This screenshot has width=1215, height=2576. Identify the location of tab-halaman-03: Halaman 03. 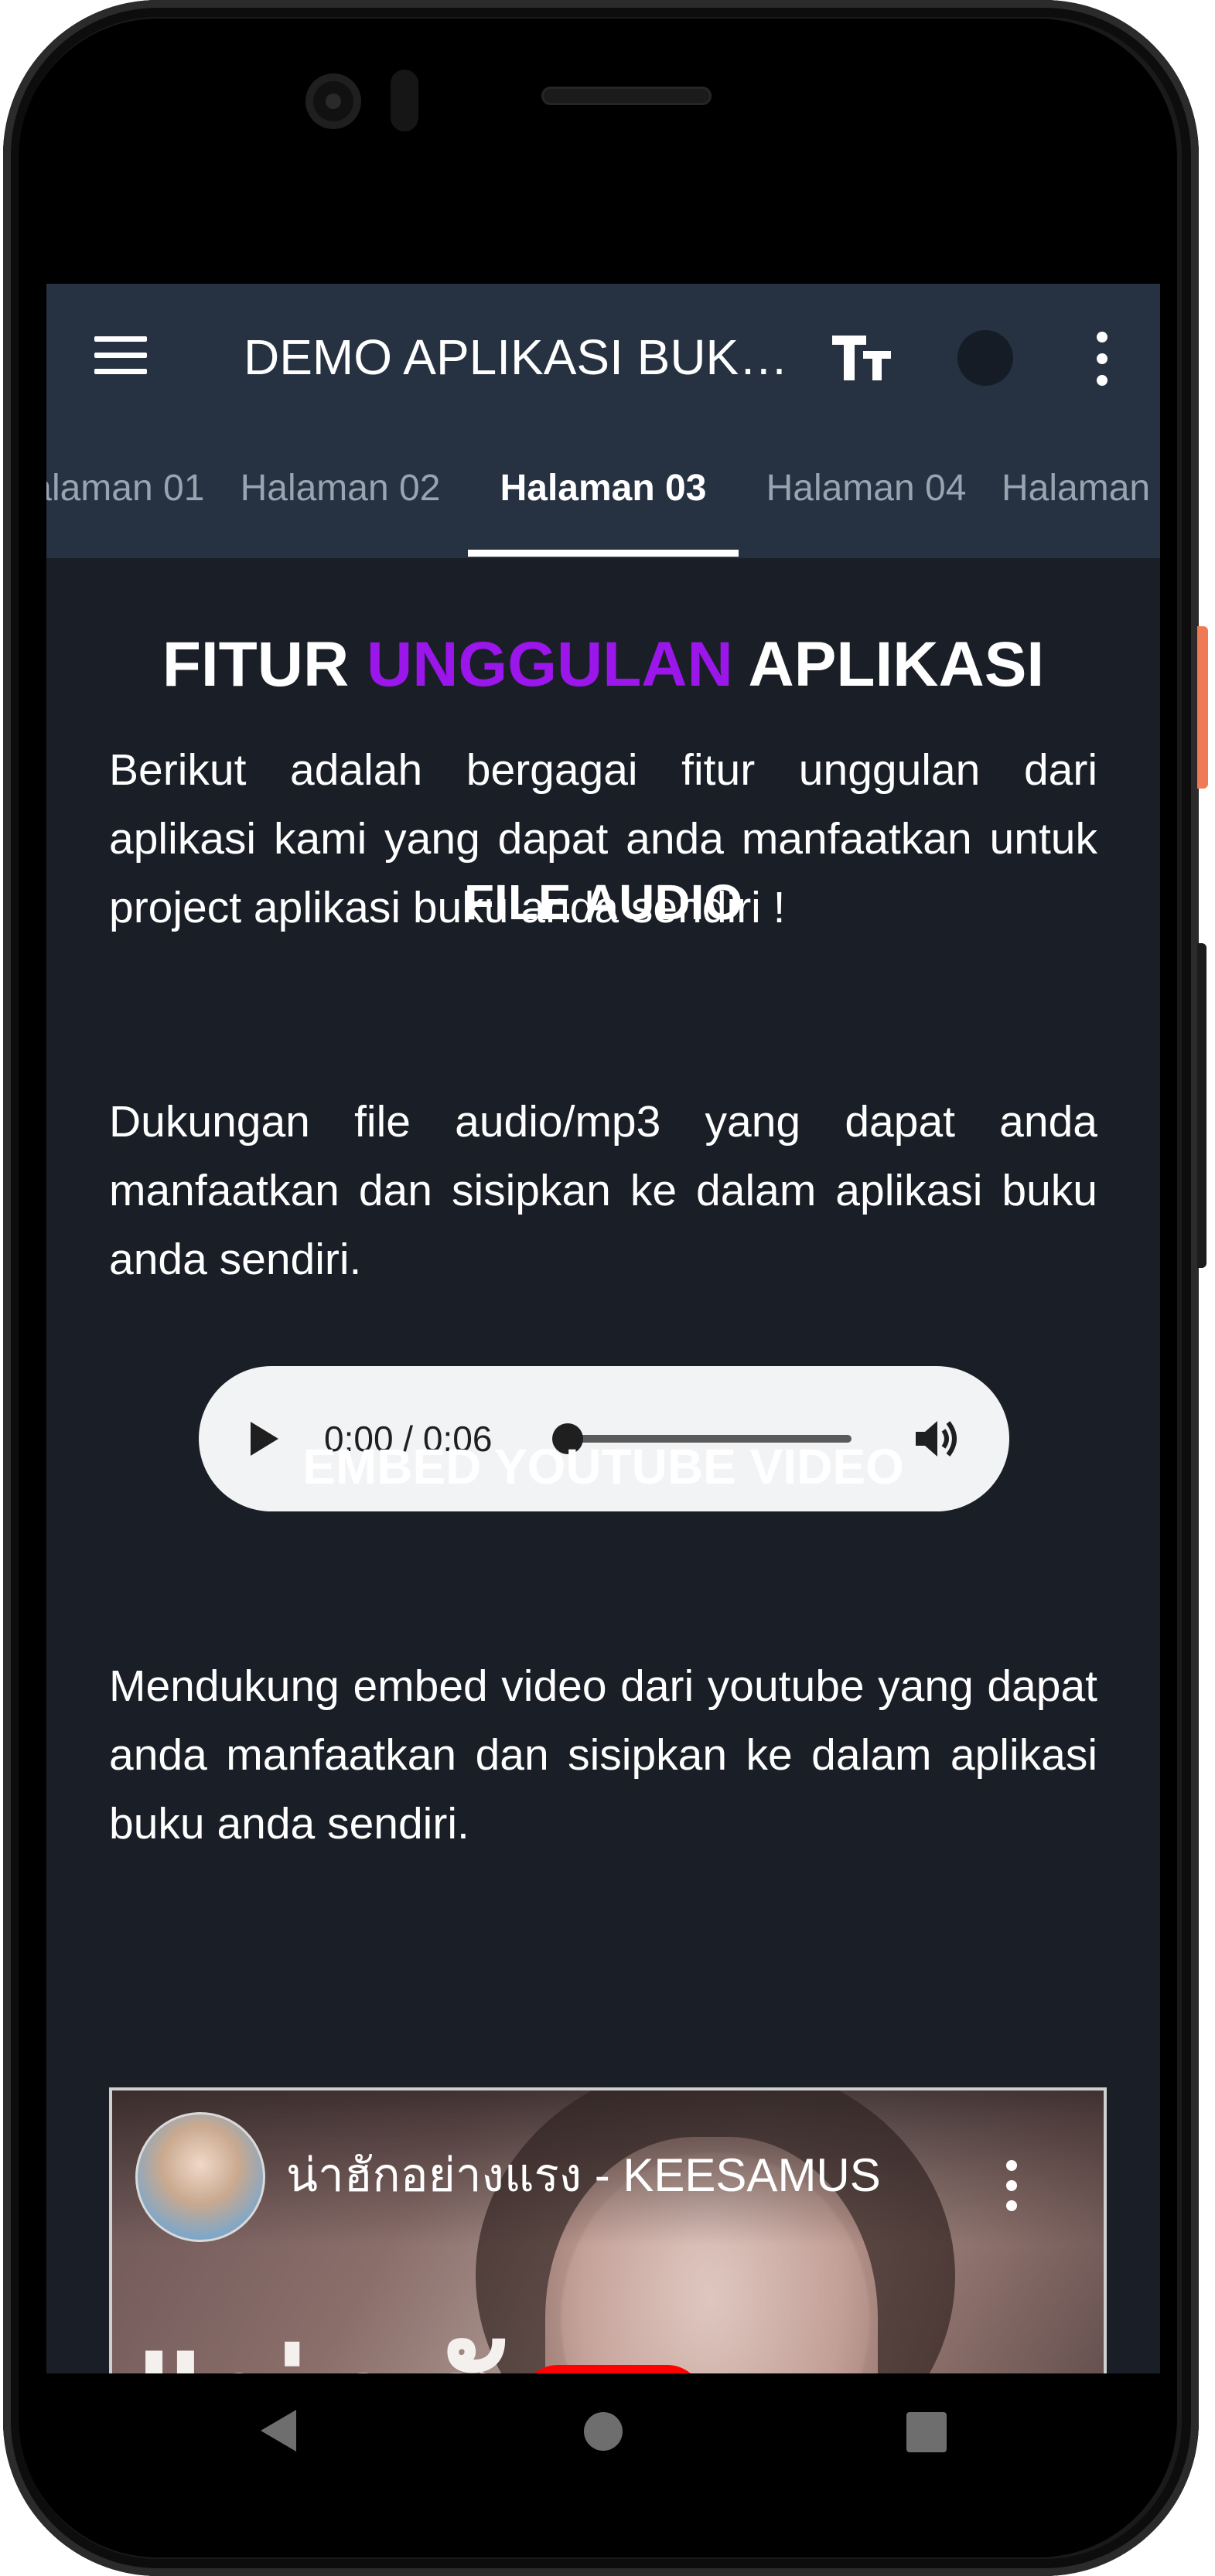
(603, 494).